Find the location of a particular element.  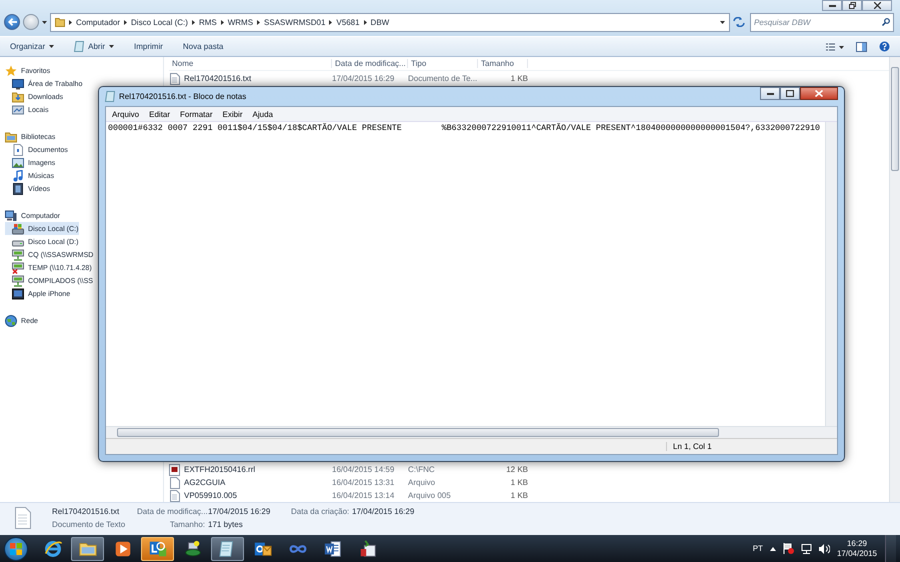

forward-button is located at coordinates (31, 22).